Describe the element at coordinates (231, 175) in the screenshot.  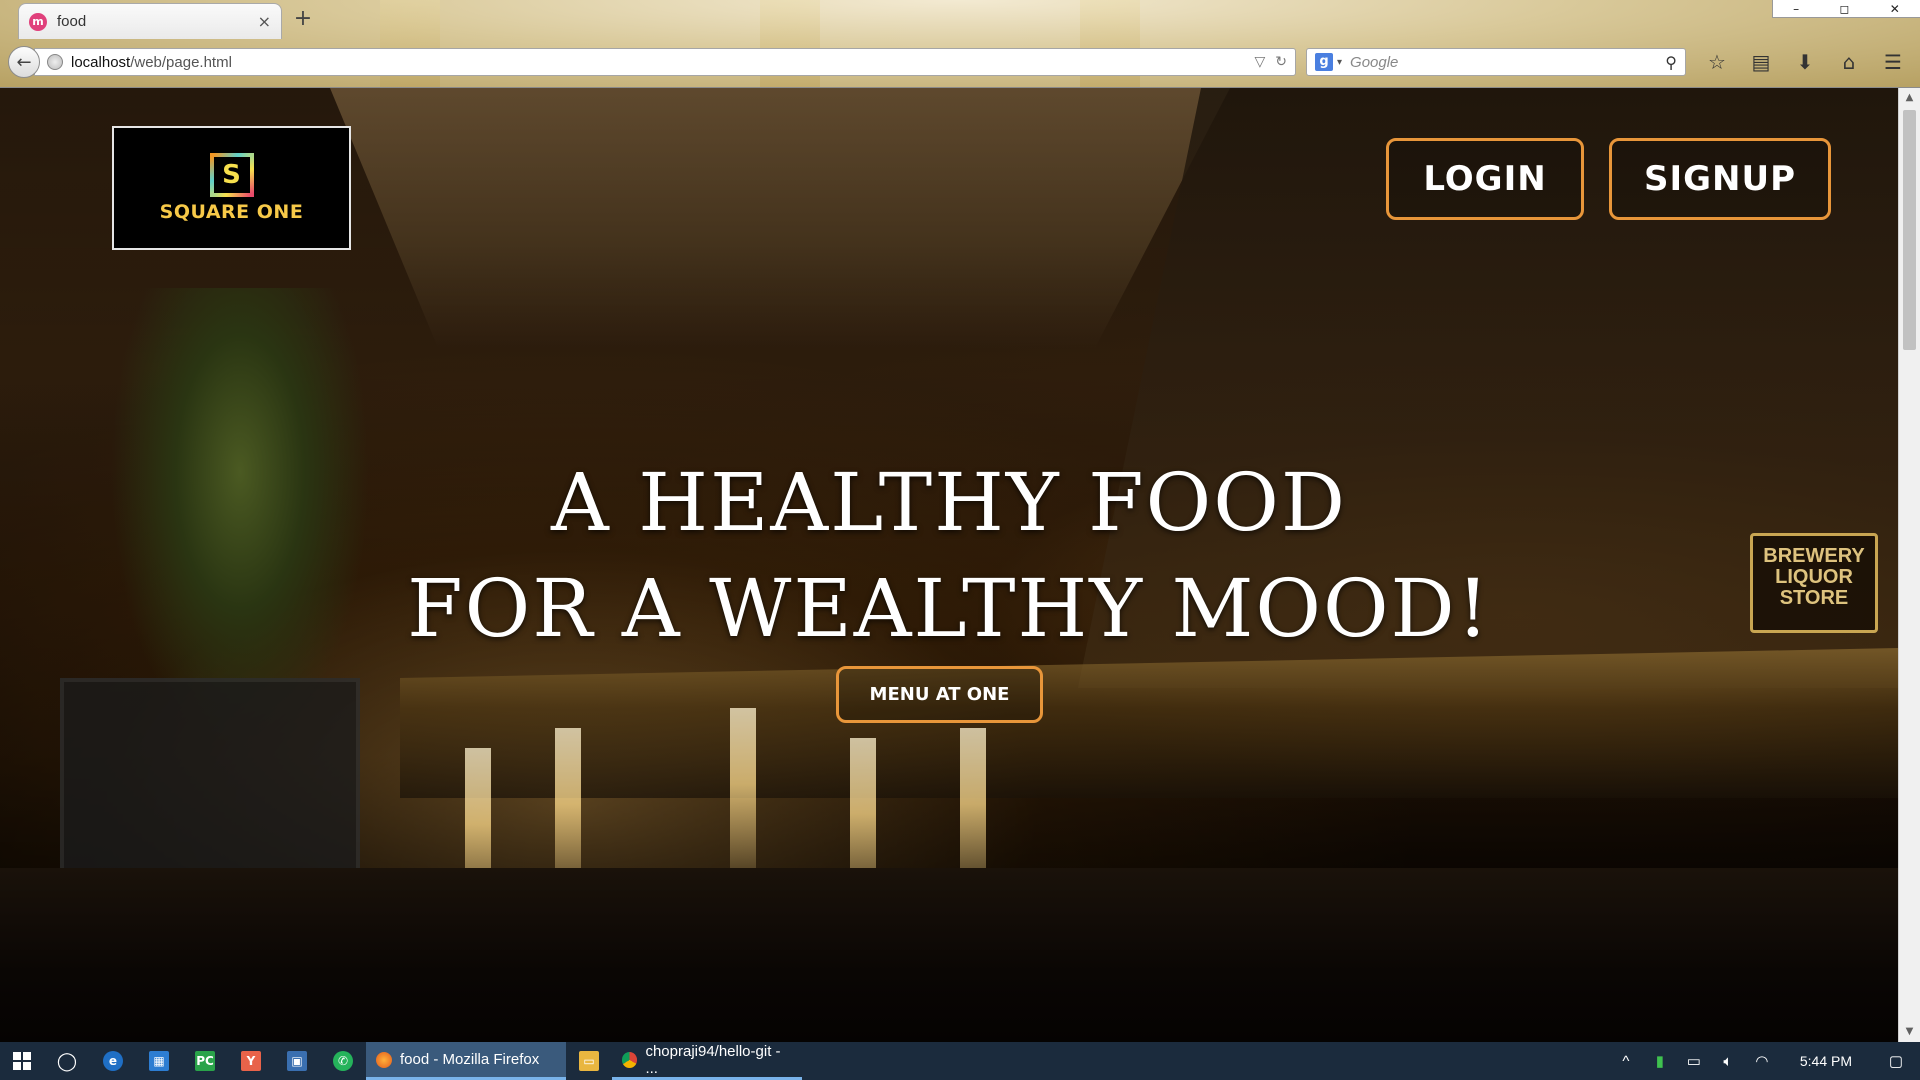
I see `logo-mark: S` at that location.